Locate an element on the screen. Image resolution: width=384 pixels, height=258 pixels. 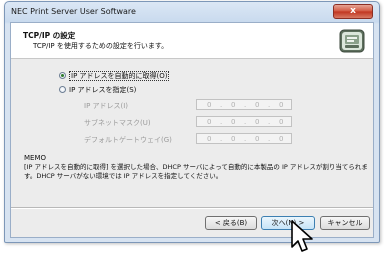
close-button: x is located at coordinates (353, 11).